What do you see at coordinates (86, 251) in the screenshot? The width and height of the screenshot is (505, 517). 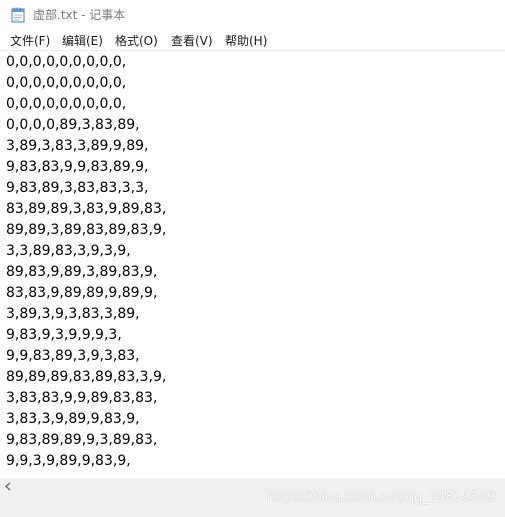 I see `text-line: 3,3,89,83,3,9,3,9,` at bounding box center [86, 251].